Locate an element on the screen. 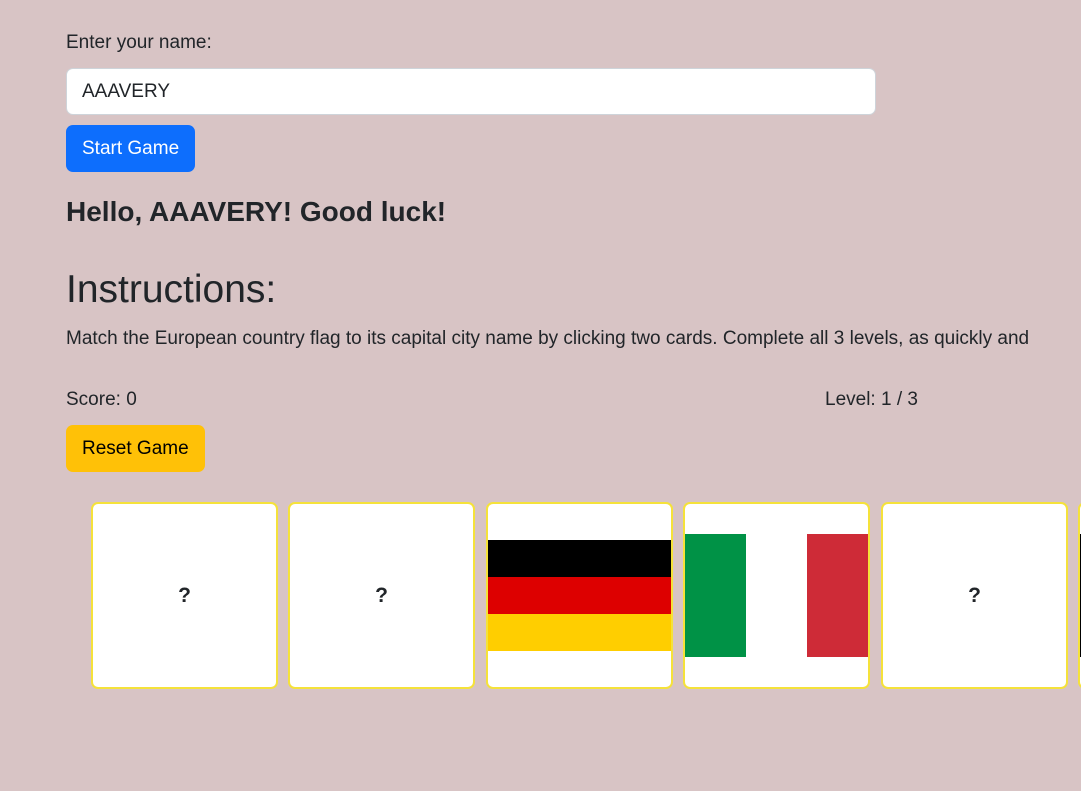 The image size is (1081, 791). greeting-message: Hello, AAAVERY! Good luck! is located at coordinates (256, 211).